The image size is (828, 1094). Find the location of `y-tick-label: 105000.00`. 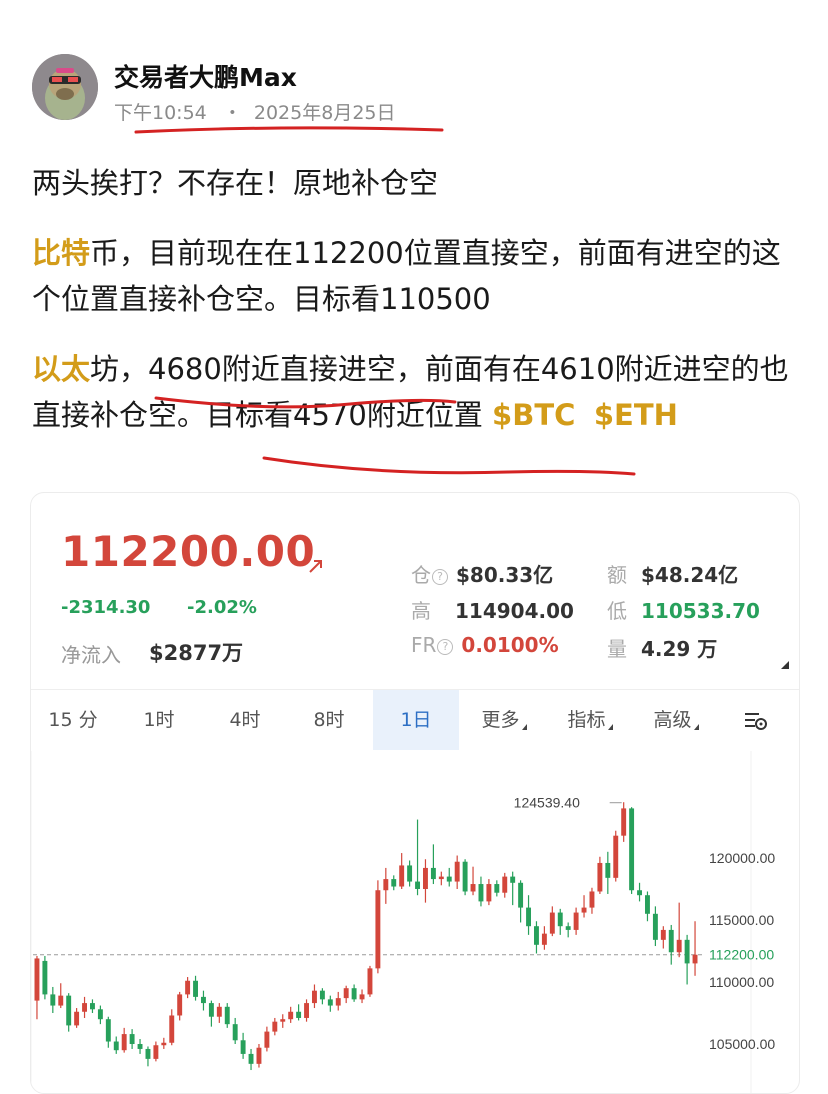

y-tick-label: 105000.00 is located at coordinates (742, 1044).